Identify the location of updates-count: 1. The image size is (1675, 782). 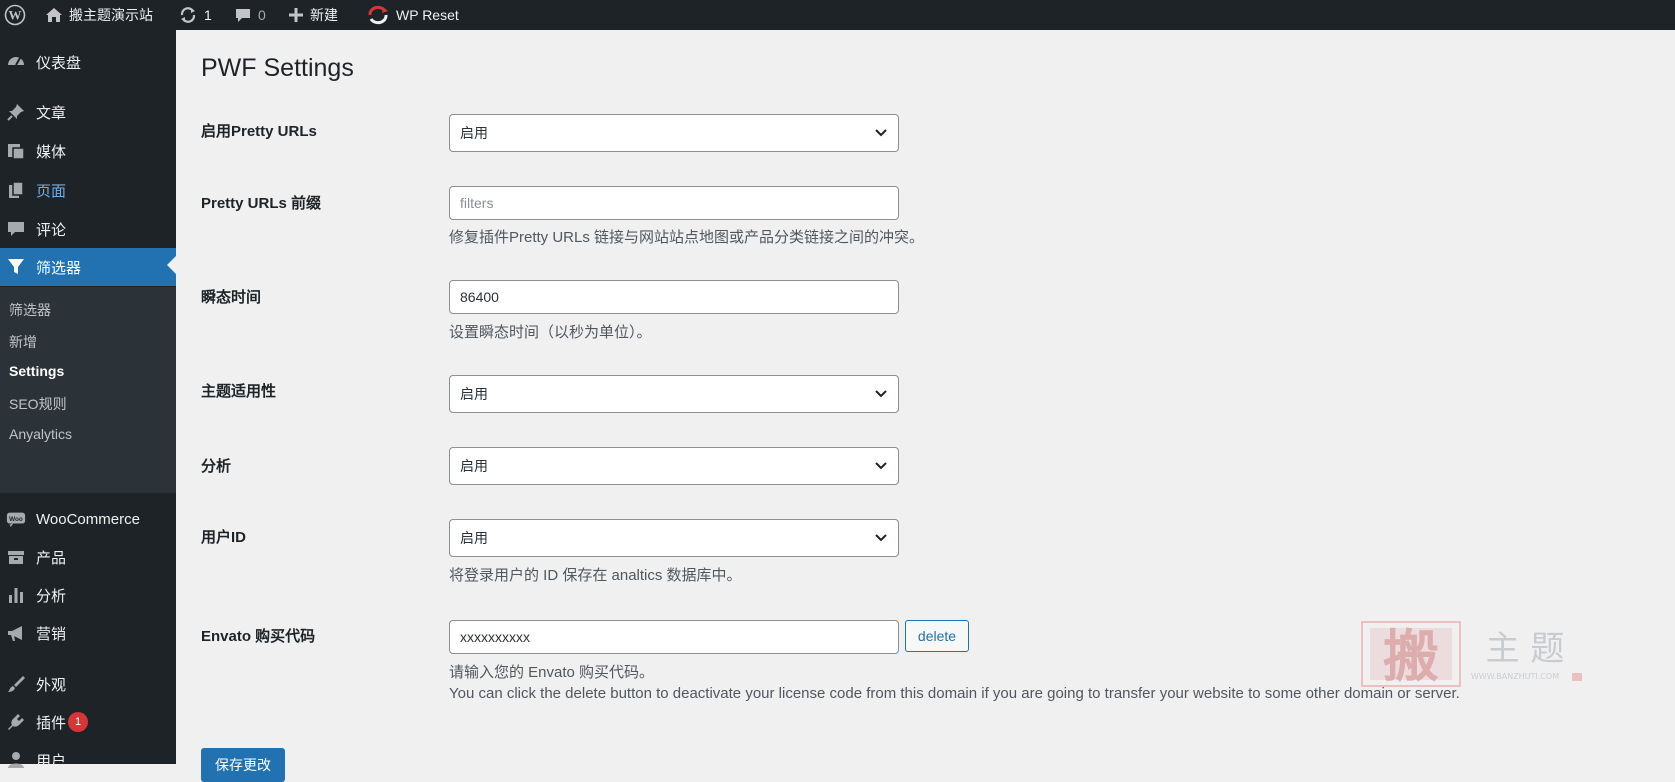
(208, 15).